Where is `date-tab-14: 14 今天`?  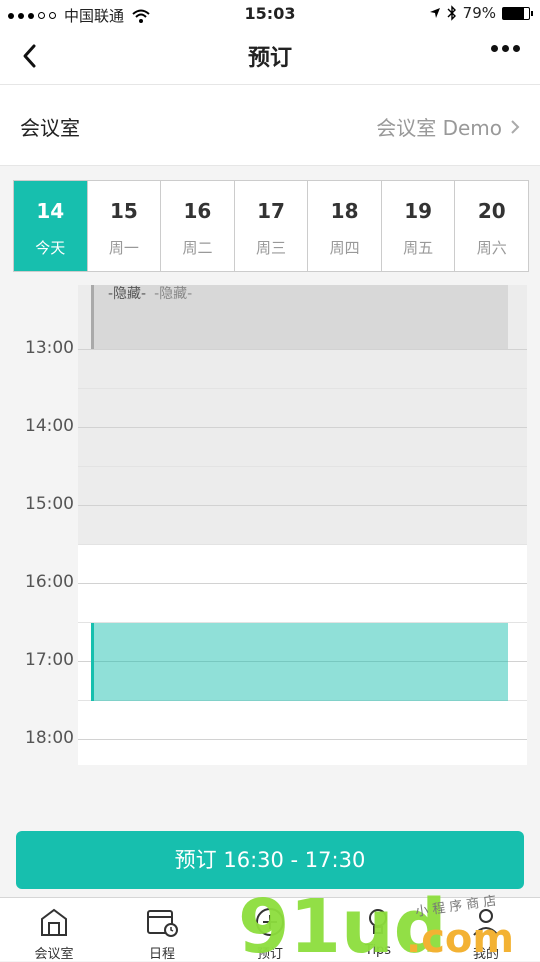 date-tab-14: 14 今天 is located at coordinates (51, 226).